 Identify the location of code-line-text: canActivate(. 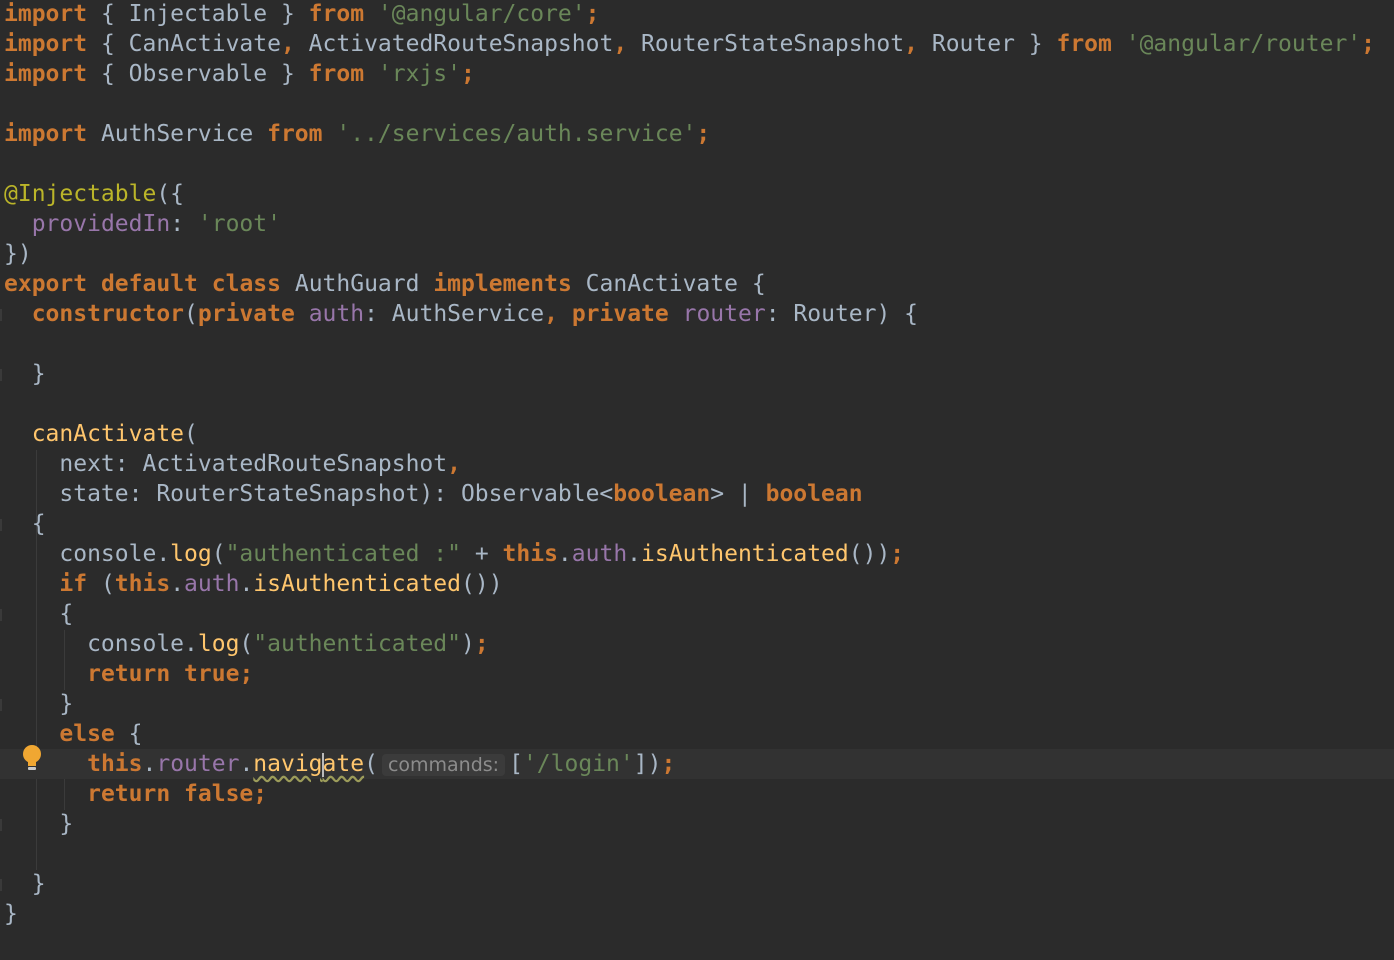
(114, 434).